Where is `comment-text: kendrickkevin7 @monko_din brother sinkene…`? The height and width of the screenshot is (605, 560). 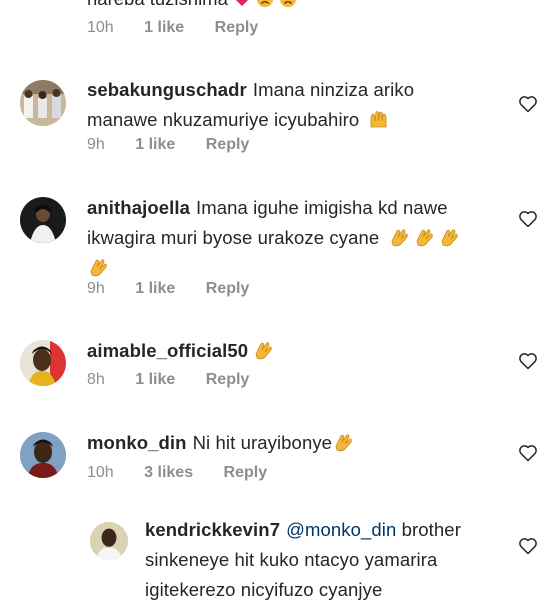 comment-text: kendrickkevin7 @monko_din brother sinkene… is located at coordinates (330, 560).